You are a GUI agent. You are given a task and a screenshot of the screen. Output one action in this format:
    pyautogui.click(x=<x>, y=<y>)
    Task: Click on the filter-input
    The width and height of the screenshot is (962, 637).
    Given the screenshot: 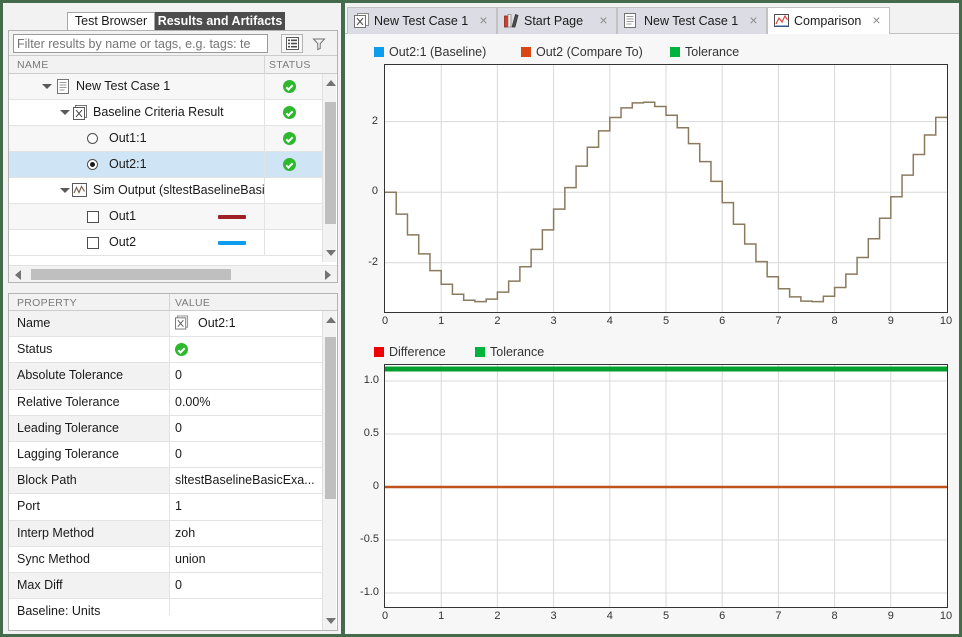 What is the action you would take?
    pyautogui.click(x=140, y=43)
    